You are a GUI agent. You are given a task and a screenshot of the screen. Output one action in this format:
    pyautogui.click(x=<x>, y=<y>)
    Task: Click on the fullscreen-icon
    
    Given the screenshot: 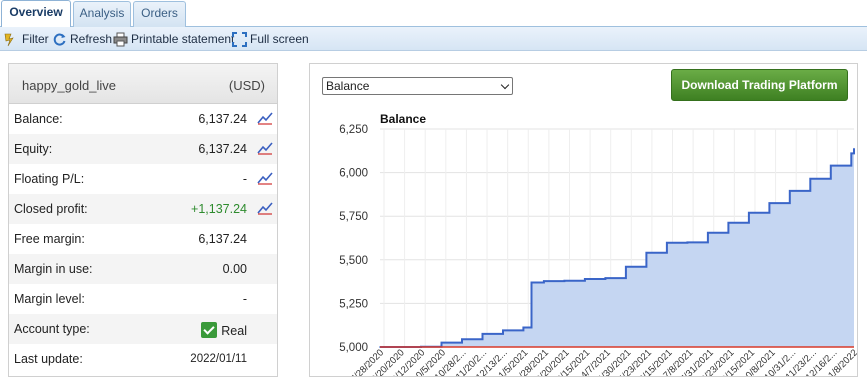 What is the action you would take?
    pyautogui.click(x=239, y=39)
    